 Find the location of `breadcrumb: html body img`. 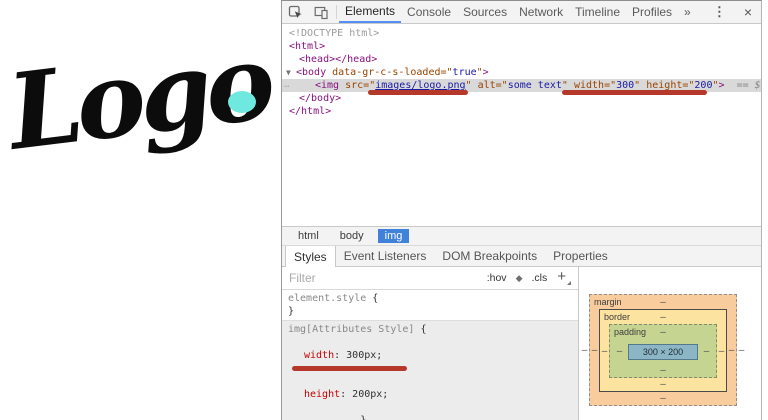

breadcrumb: html body img is located at coordinates (521, 235).